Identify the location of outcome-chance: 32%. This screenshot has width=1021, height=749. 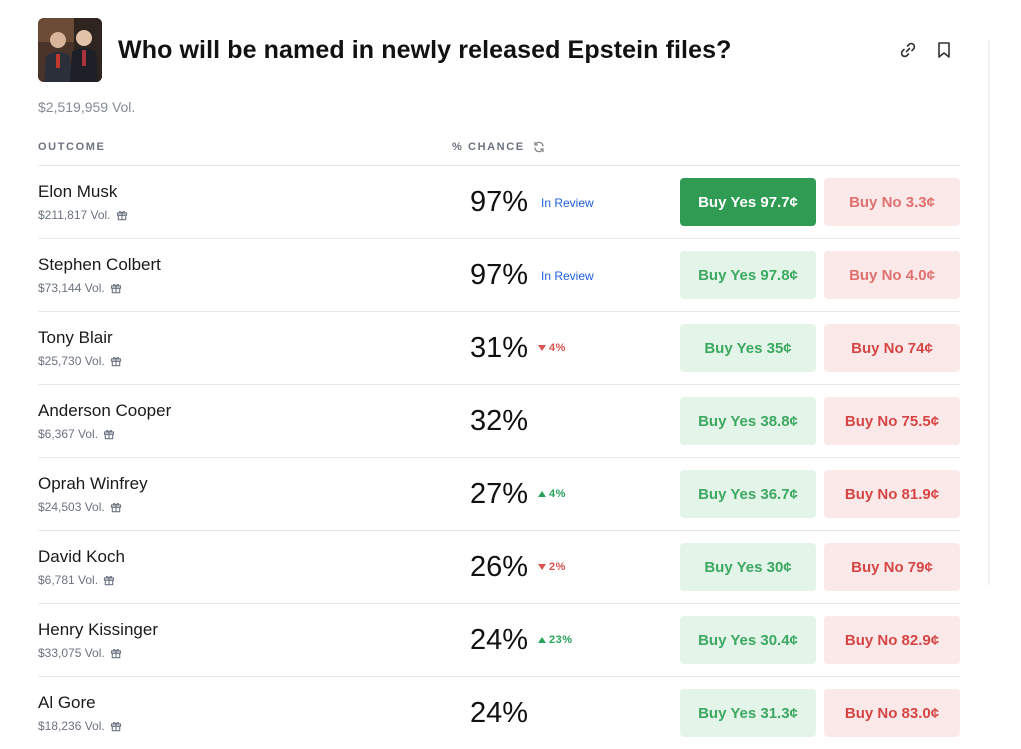
(498, 421).